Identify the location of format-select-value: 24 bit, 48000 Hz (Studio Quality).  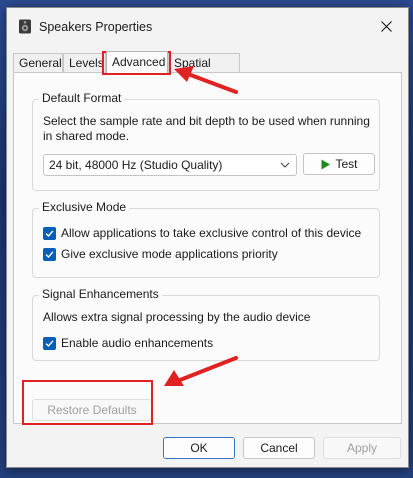
(136, 165).